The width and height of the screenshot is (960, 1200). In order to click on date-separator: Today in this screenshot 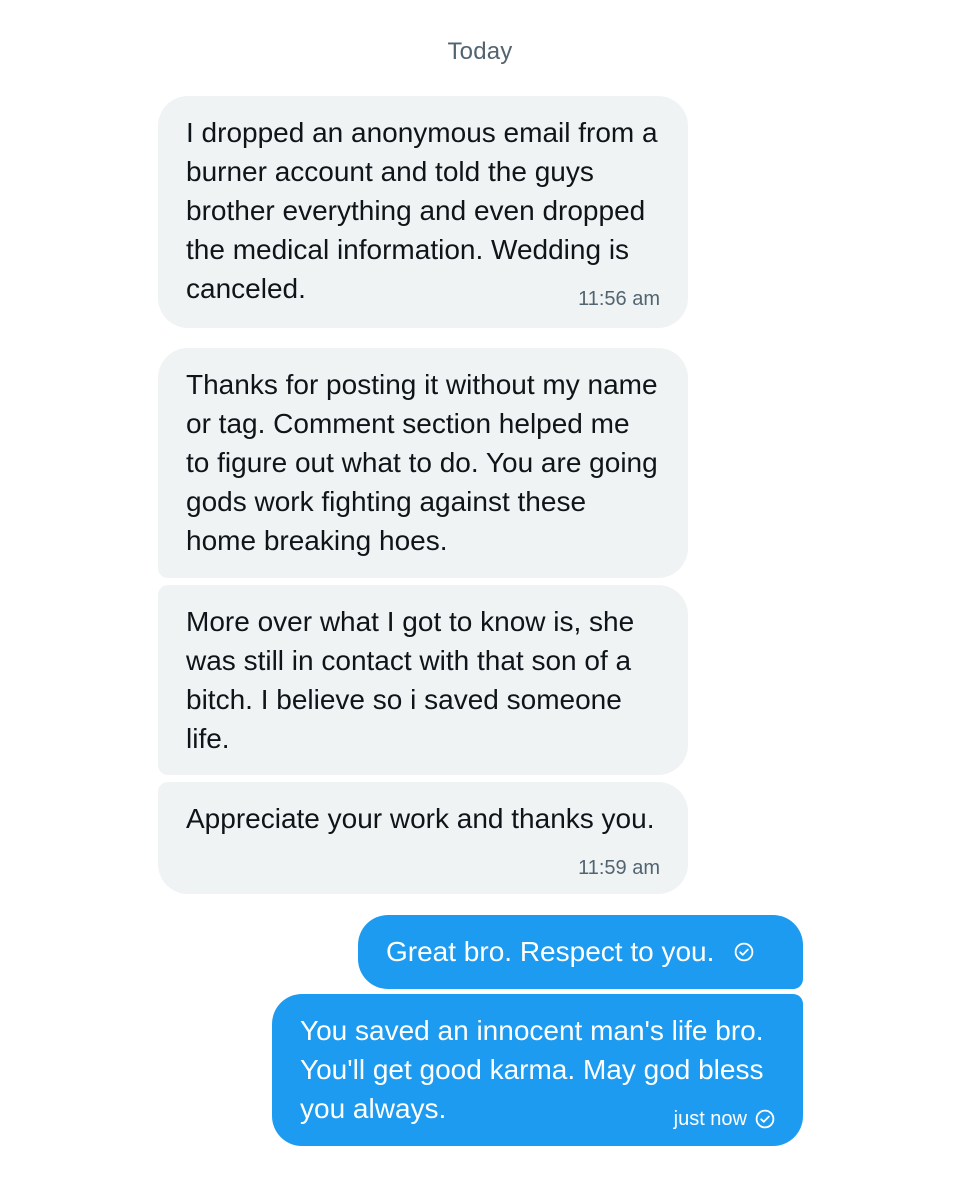, I will do `click(480, 51)`.